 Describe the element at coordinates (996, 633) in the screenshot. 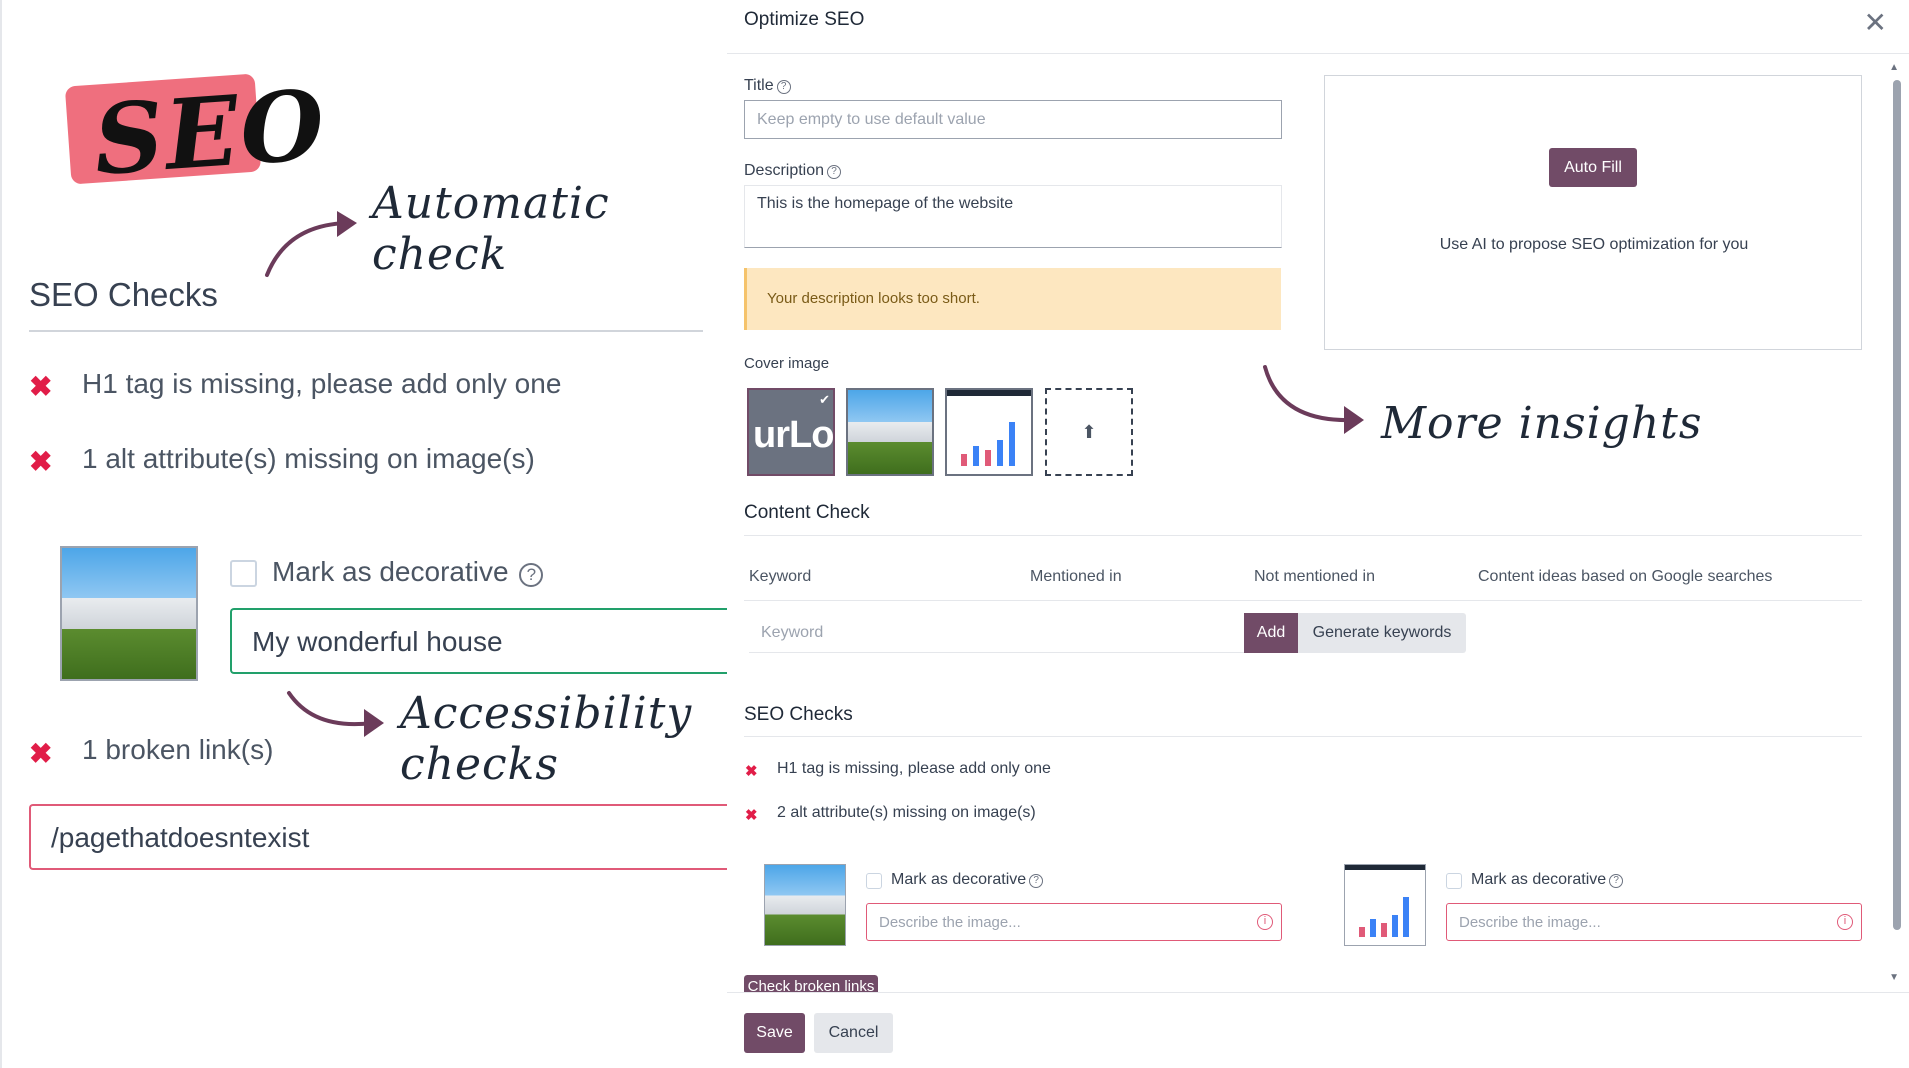

I see `keyword-input: Keyword` at that location.